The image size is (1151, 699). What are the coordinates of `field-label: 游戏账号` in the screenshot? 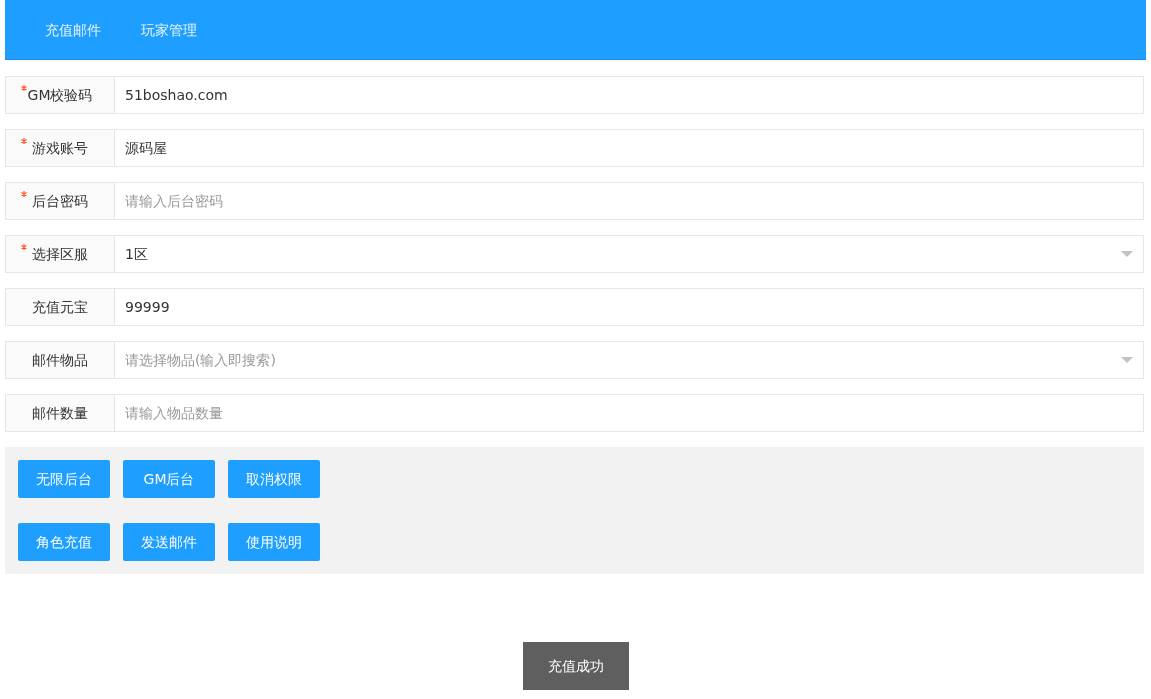 It's located at (60, 148).